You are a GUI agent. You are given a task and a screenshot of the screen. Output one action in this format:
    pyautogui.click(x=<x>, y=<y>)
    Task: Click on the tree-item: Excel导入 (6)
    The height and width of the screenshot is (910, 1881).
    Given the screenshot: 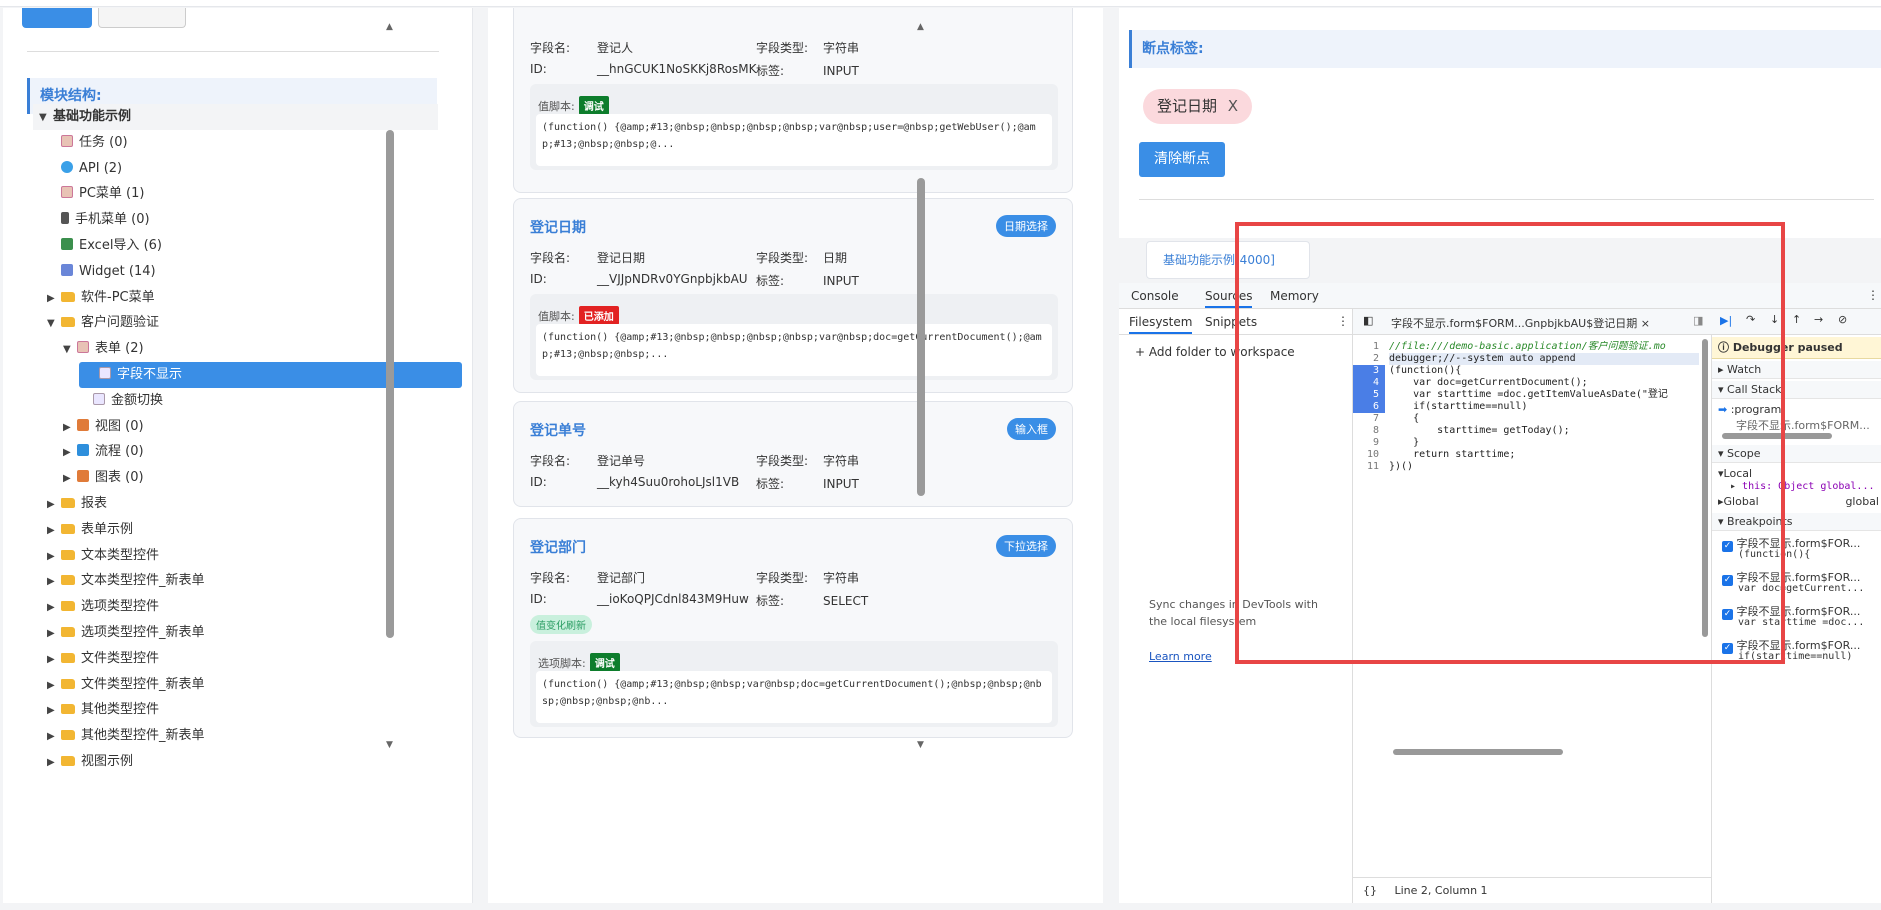 What is the action you would take?
    pyautogui.click(x=104, y=246)
    